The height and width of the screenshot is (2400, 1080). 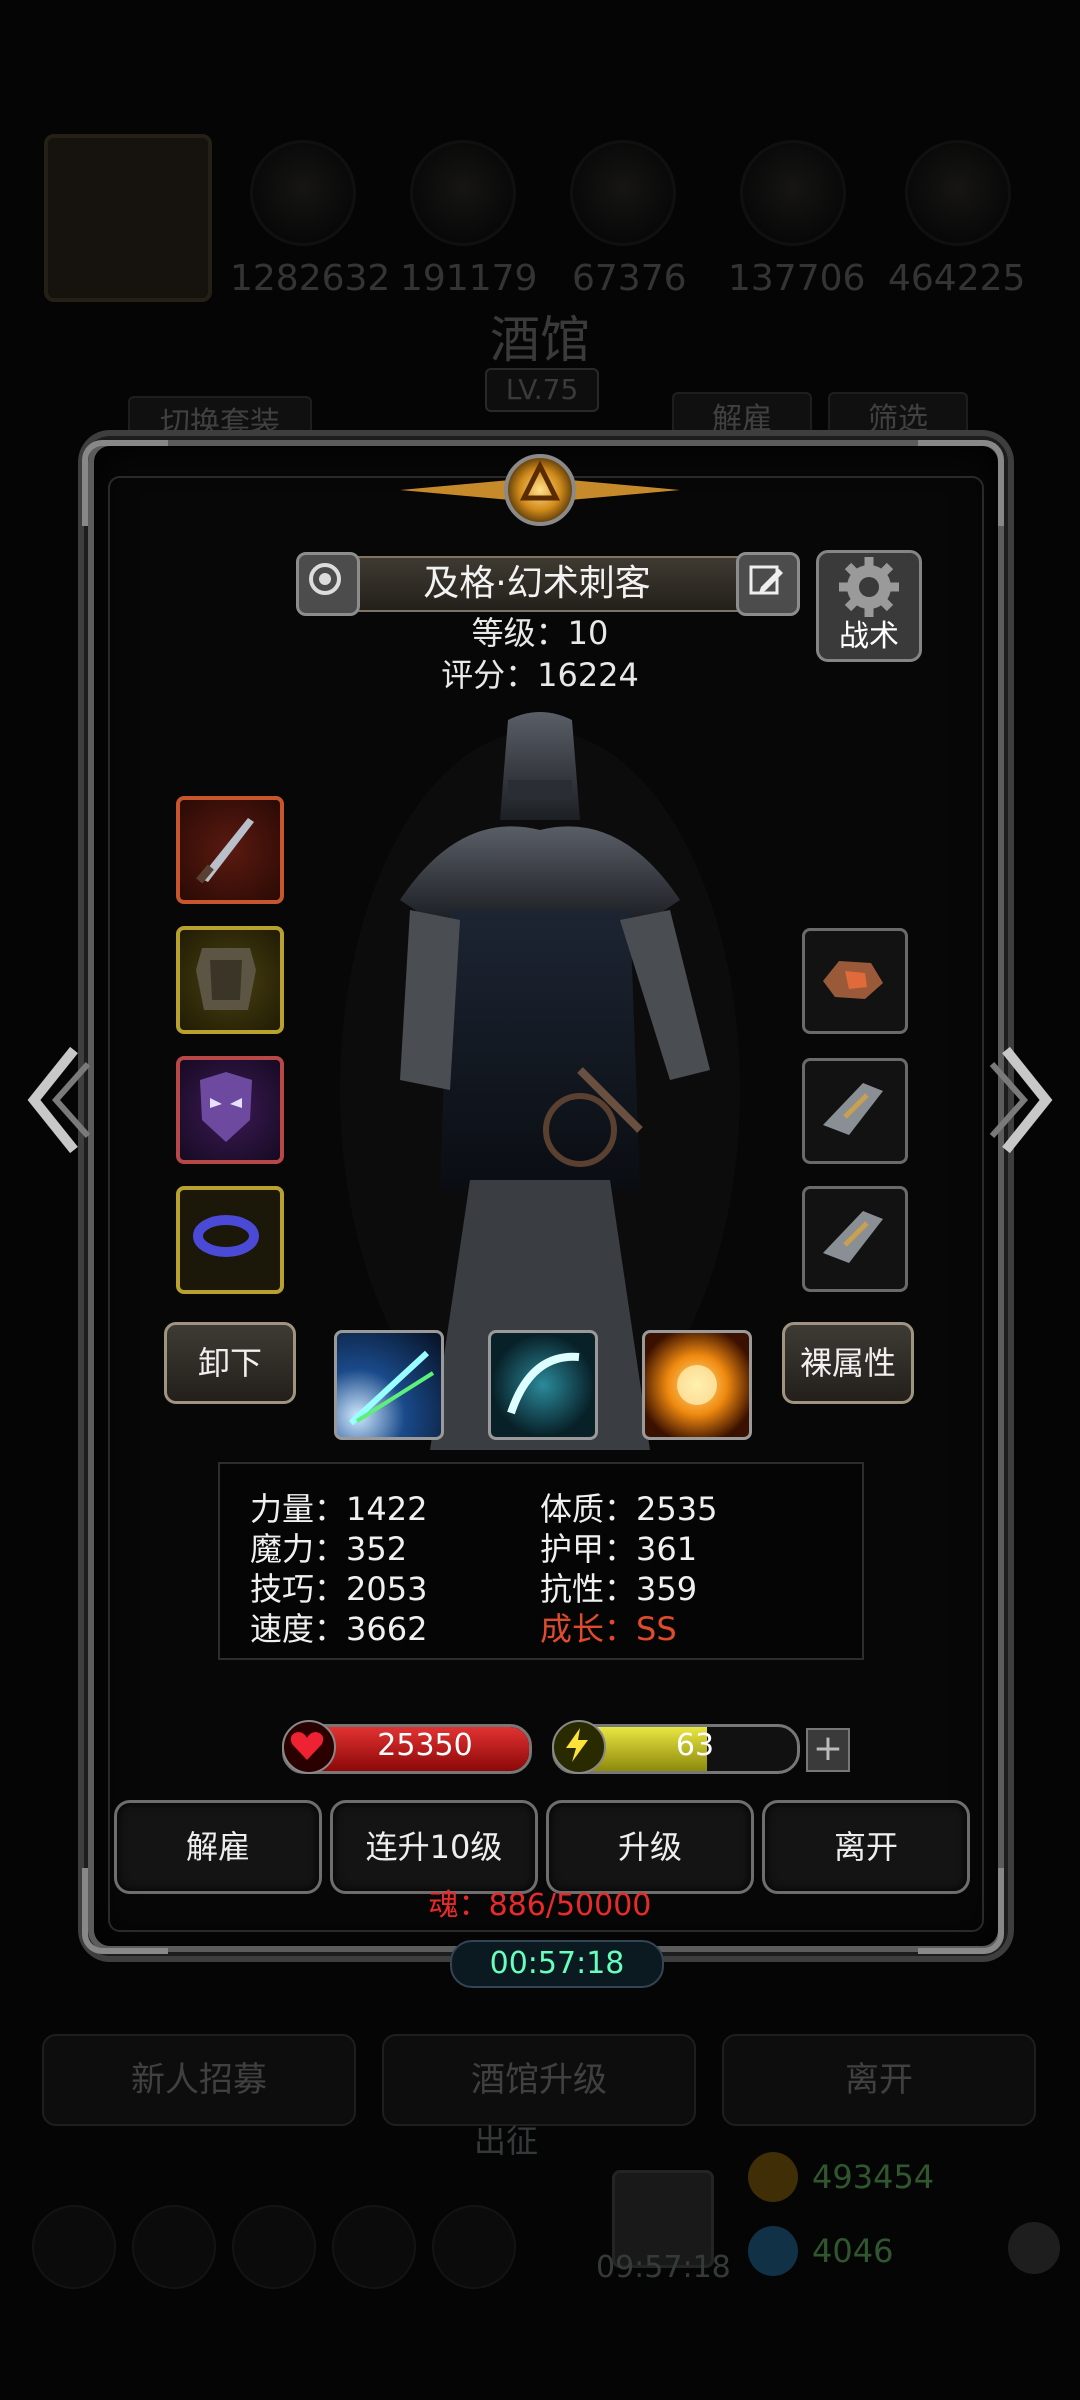 I want to click on weapon-slot, so click(x=230, y=850).